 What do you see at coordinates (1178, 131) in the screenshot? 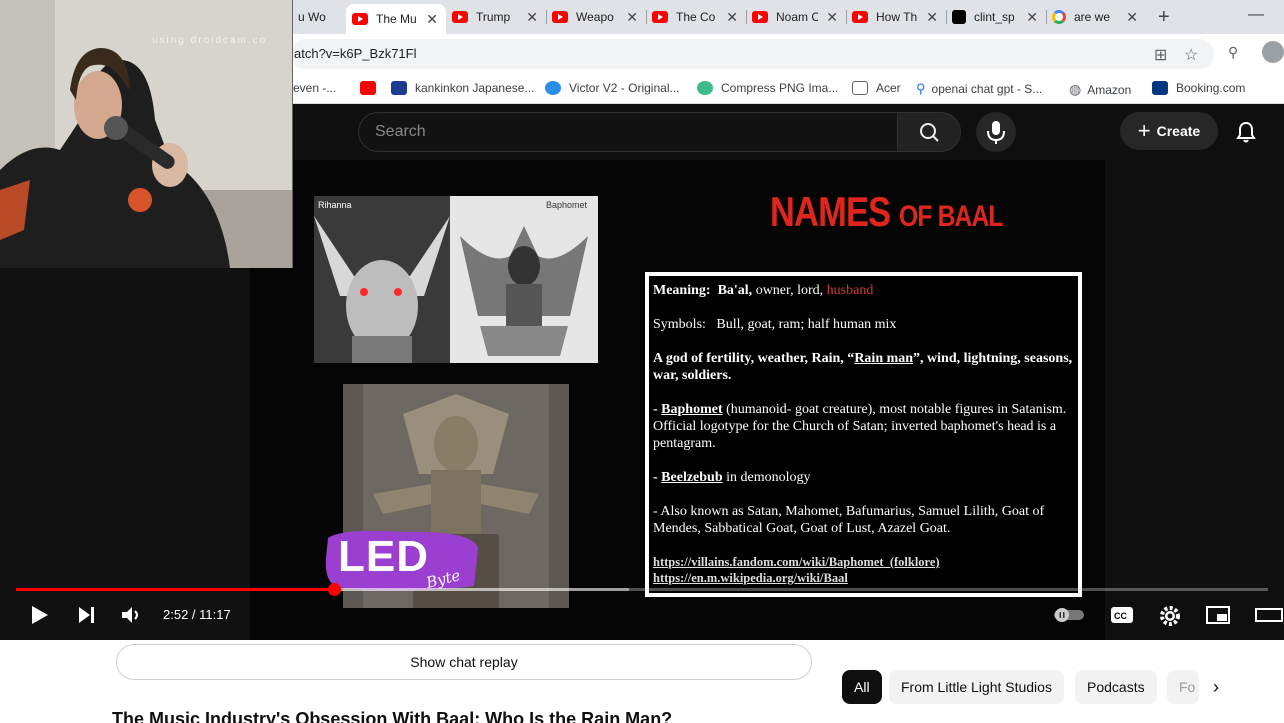
I see `create-label: Create` at bounding box center [1178, 131].